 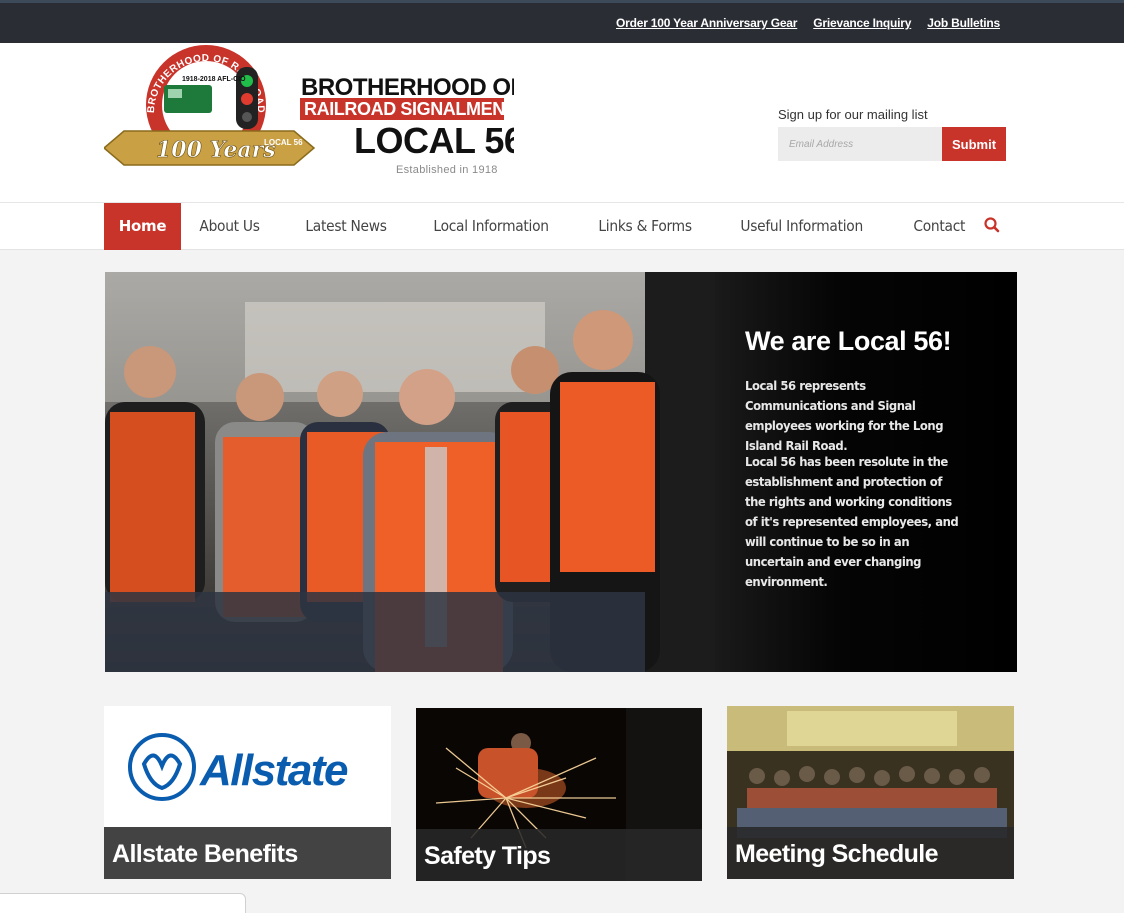 I want to click on nav-item-links-forms: Links & Forms, so click(x=645, y=226).